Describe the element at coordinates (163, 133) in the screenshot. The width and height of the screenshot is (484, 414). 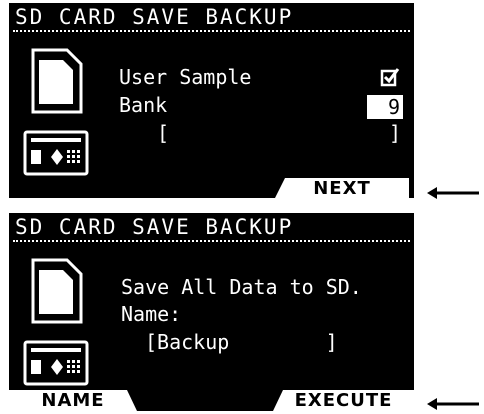
I see `bracket-open: [` at that location.